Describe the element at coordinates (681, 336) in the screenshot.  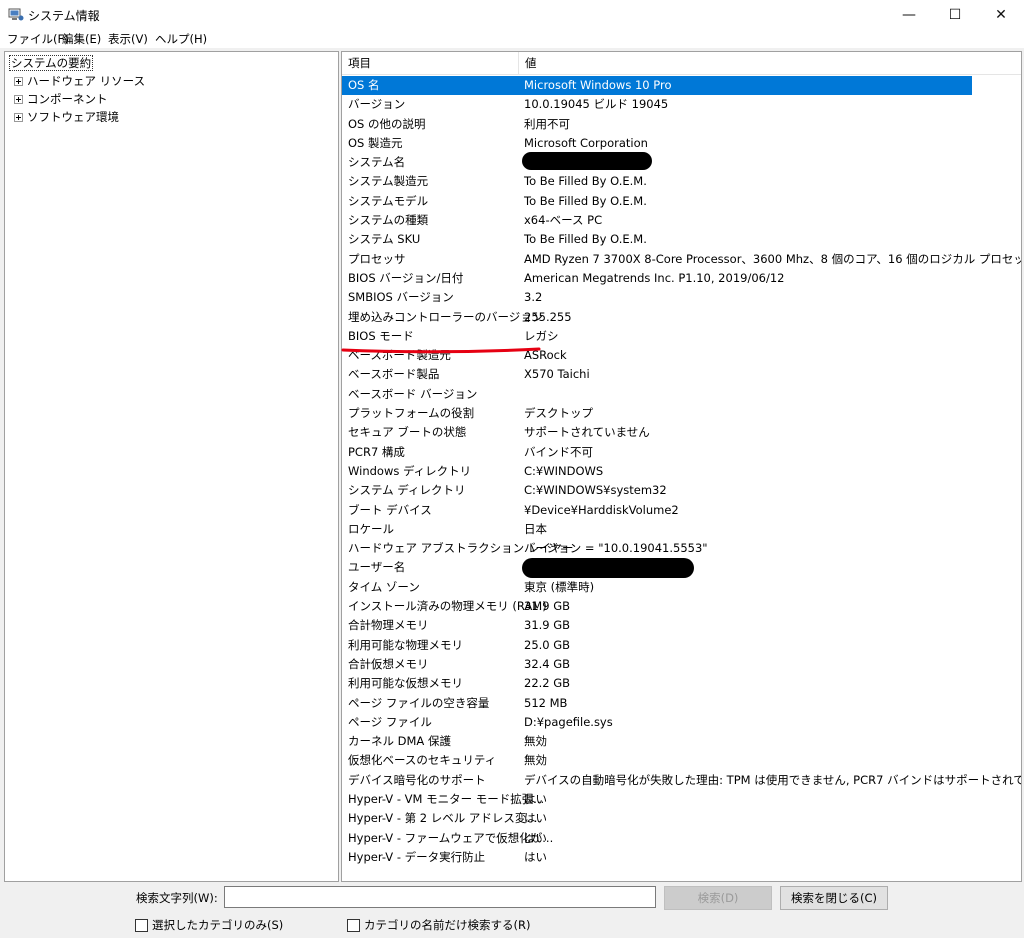
I see `table-row: BIOS モード レガシ` at that location.